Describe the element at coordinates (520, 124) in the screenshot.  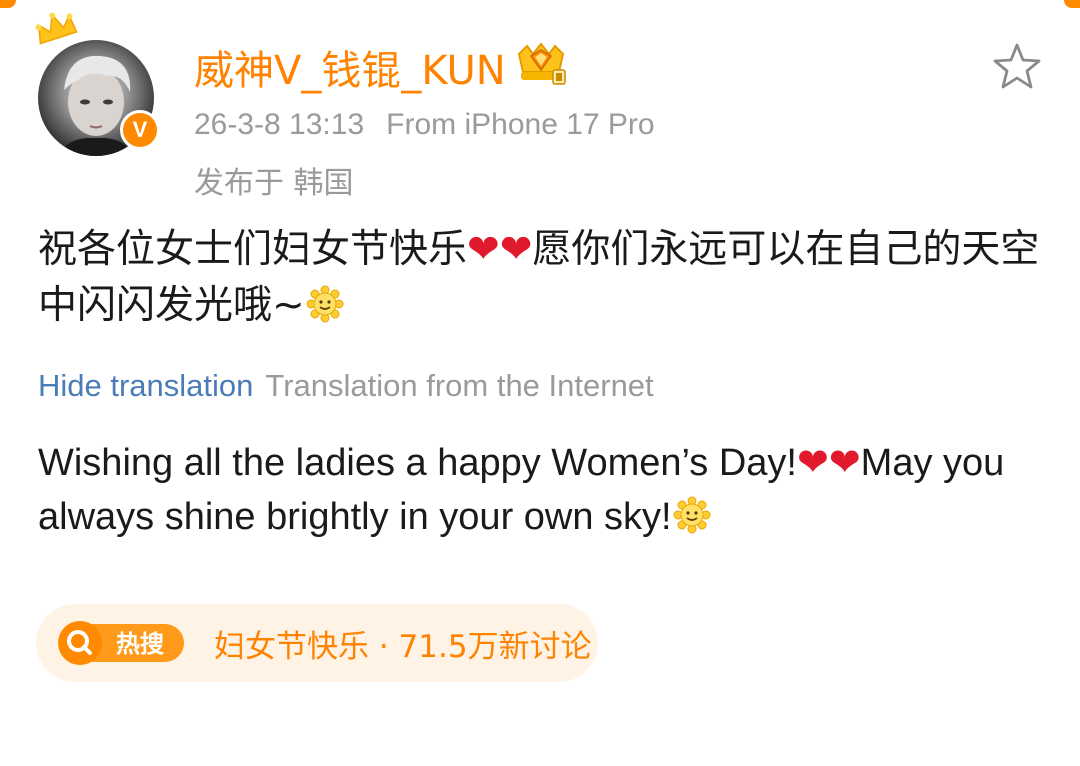
I see `post-source: From iPhone 17 Pro` at that location.